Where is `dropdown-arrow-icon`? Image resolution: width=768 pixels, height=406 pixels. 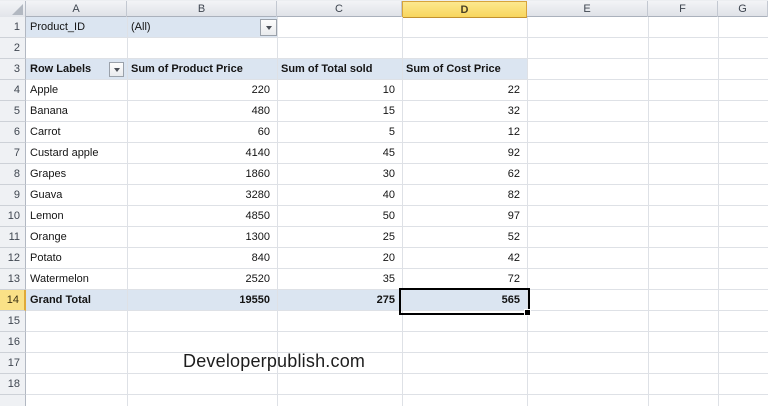
dropdown-arrow-icon is located at coordinates (268, 27).